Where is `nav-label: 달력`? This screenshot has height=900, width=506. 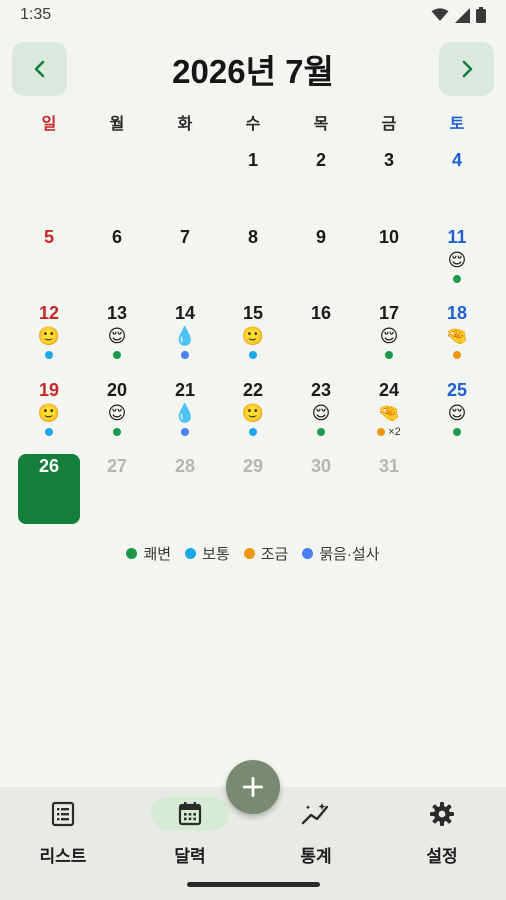
nav-label: 달력 is located at coordinates (190, 856).